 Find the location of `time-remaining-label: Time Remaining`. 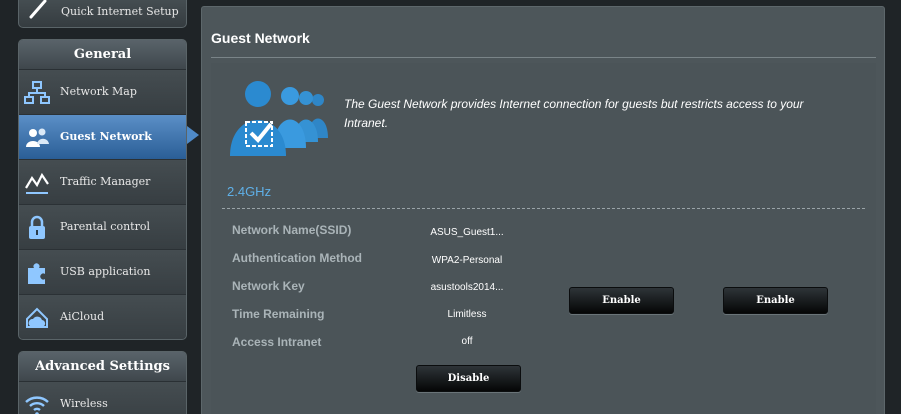

time-remaining-label: Time Remaining is located at coordinates (278, 314).